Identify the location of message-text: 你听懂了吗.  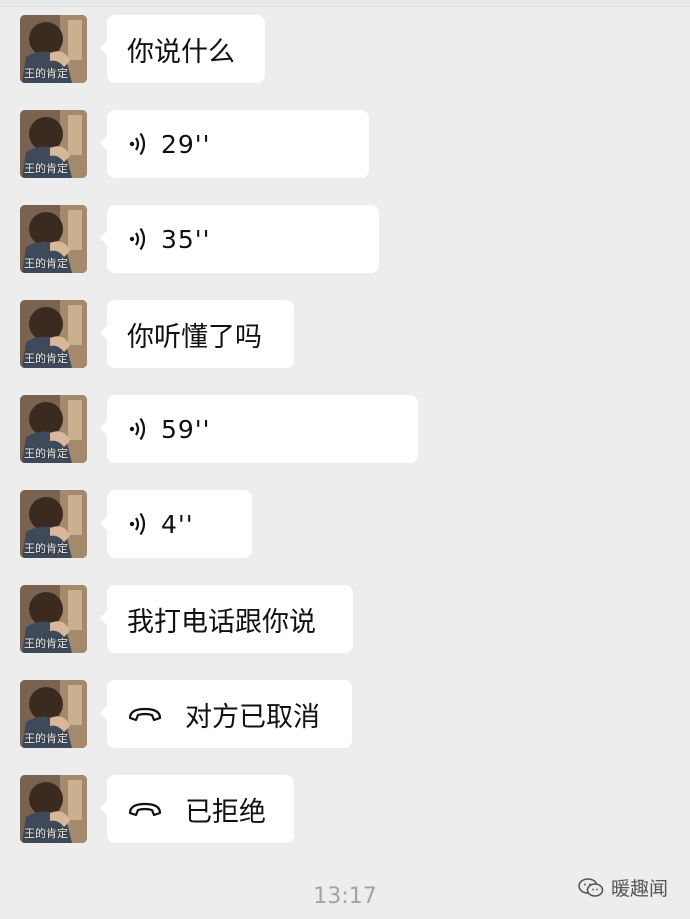
(194, 337).